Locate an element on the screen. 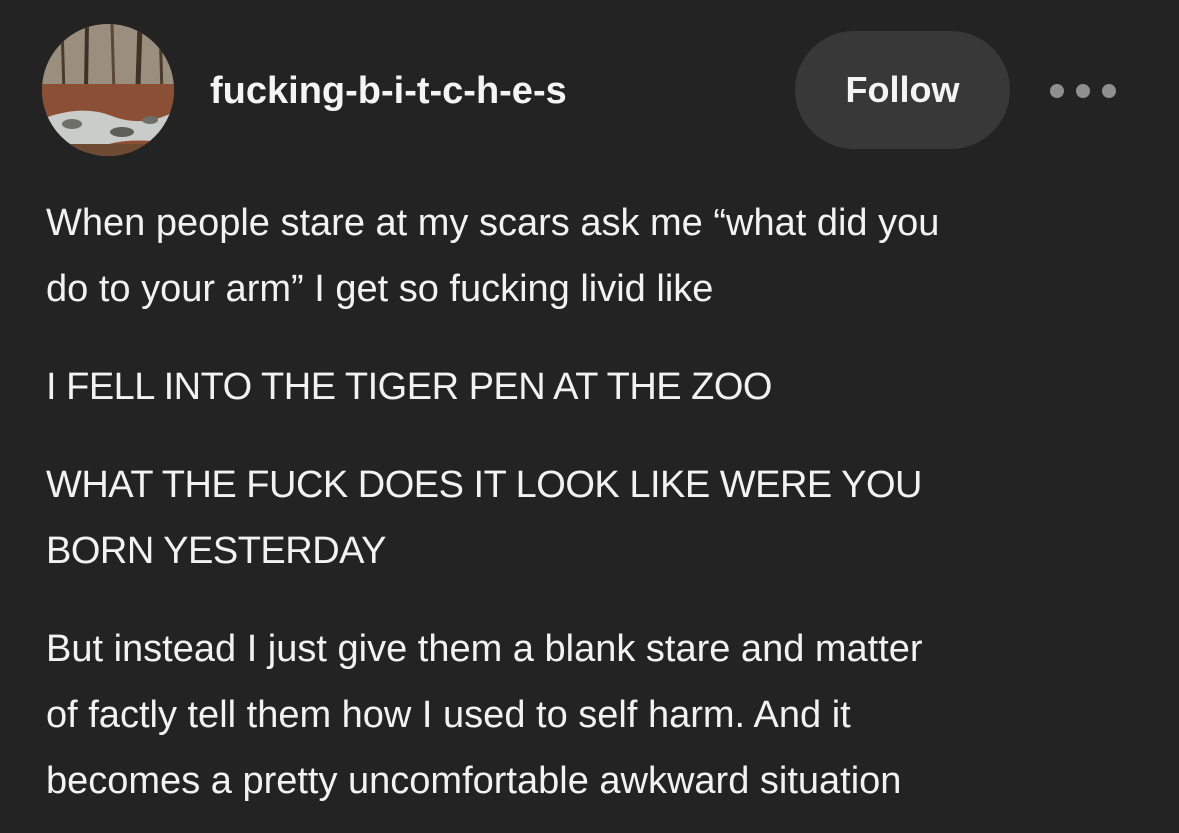 This screenshot has width=1179, height=833. forest-stream-avatar-icon is located at coordinates (108, 90).